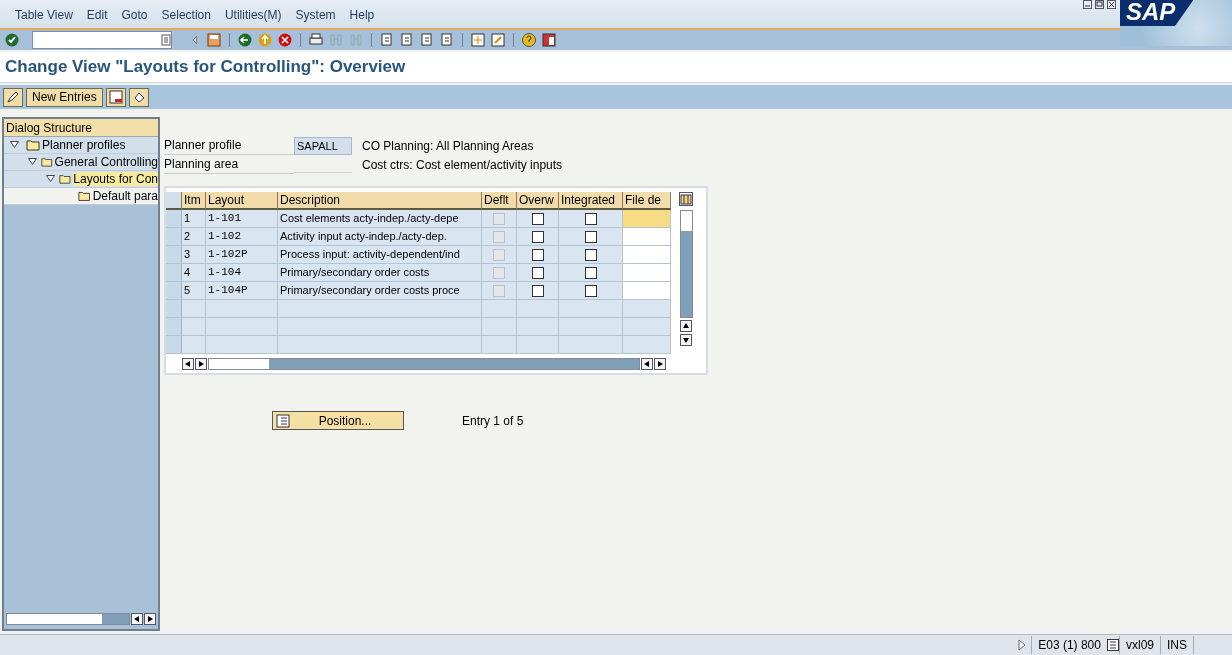 This screenshot has height=655, width=1232. I want to click on scroll-down-button, so click(686, 340).